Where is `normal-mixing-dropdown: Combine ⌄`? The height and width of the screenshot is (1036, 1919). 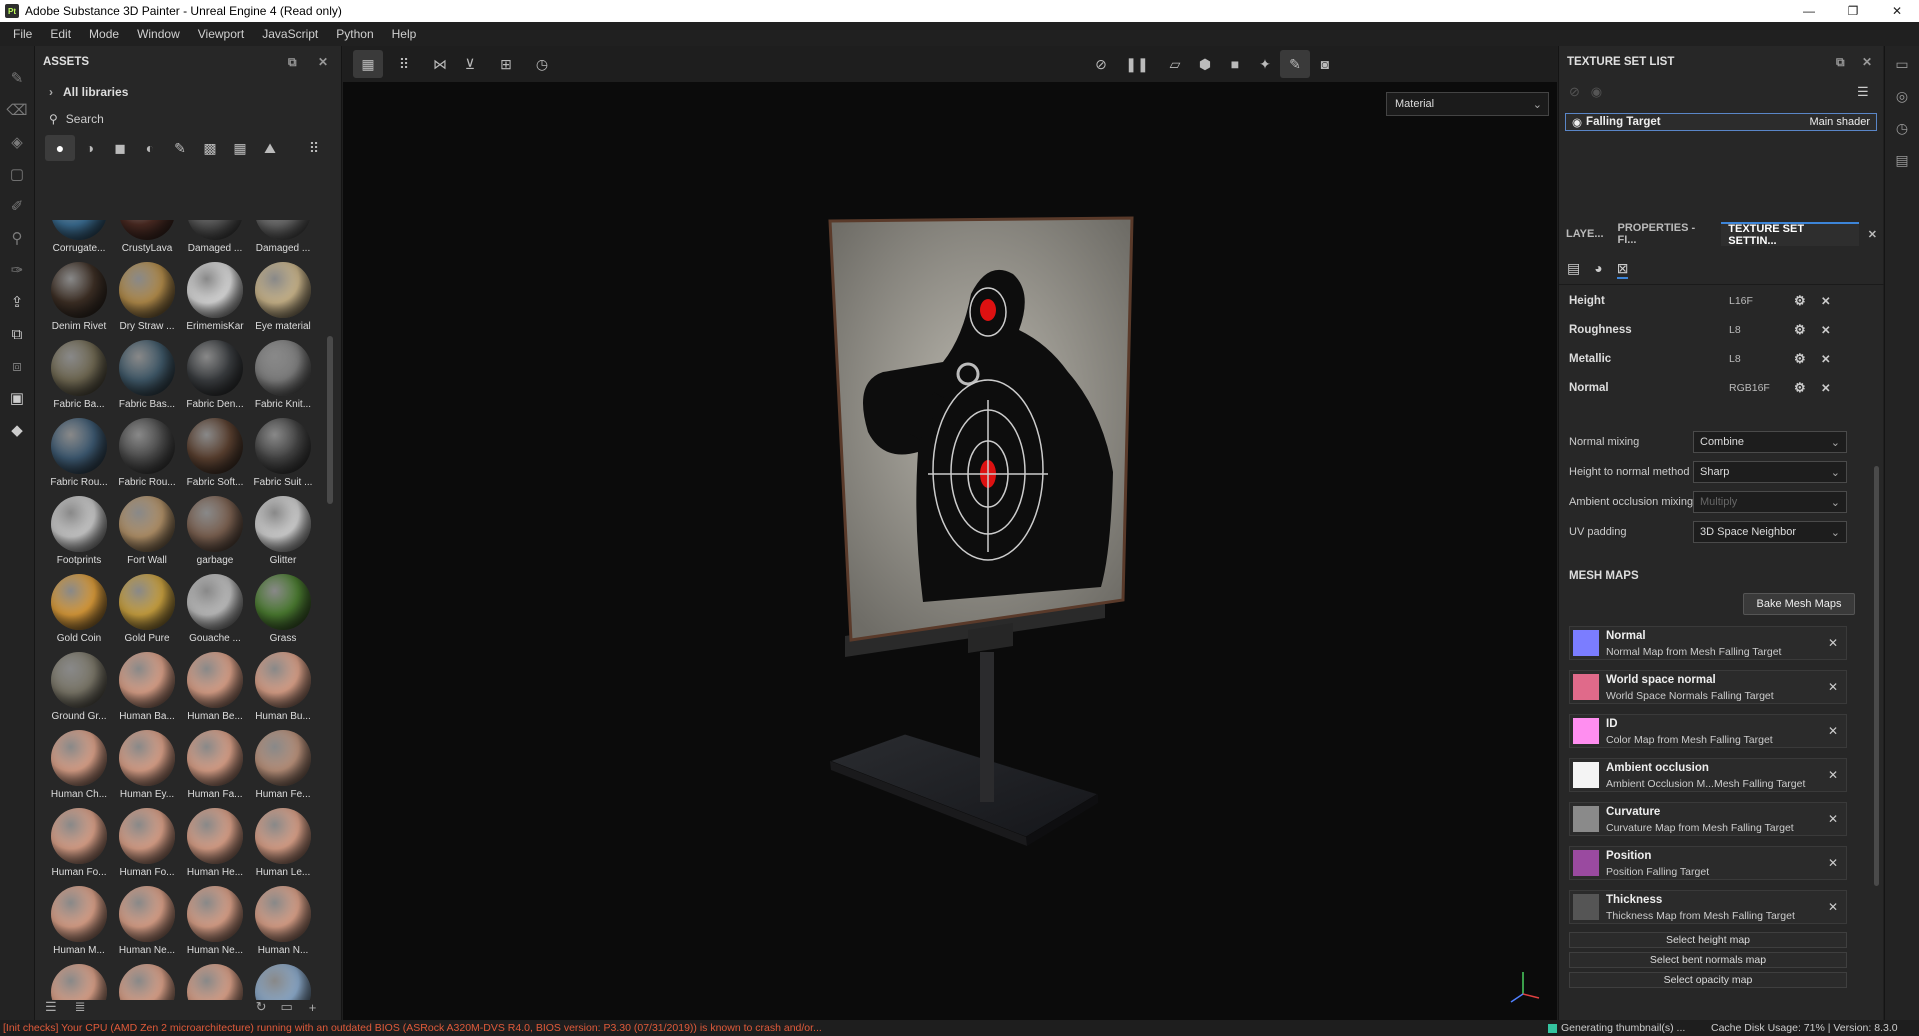
normal-mixing-dropdown: Combine ⌄ is located at coordinates (1770, 442).